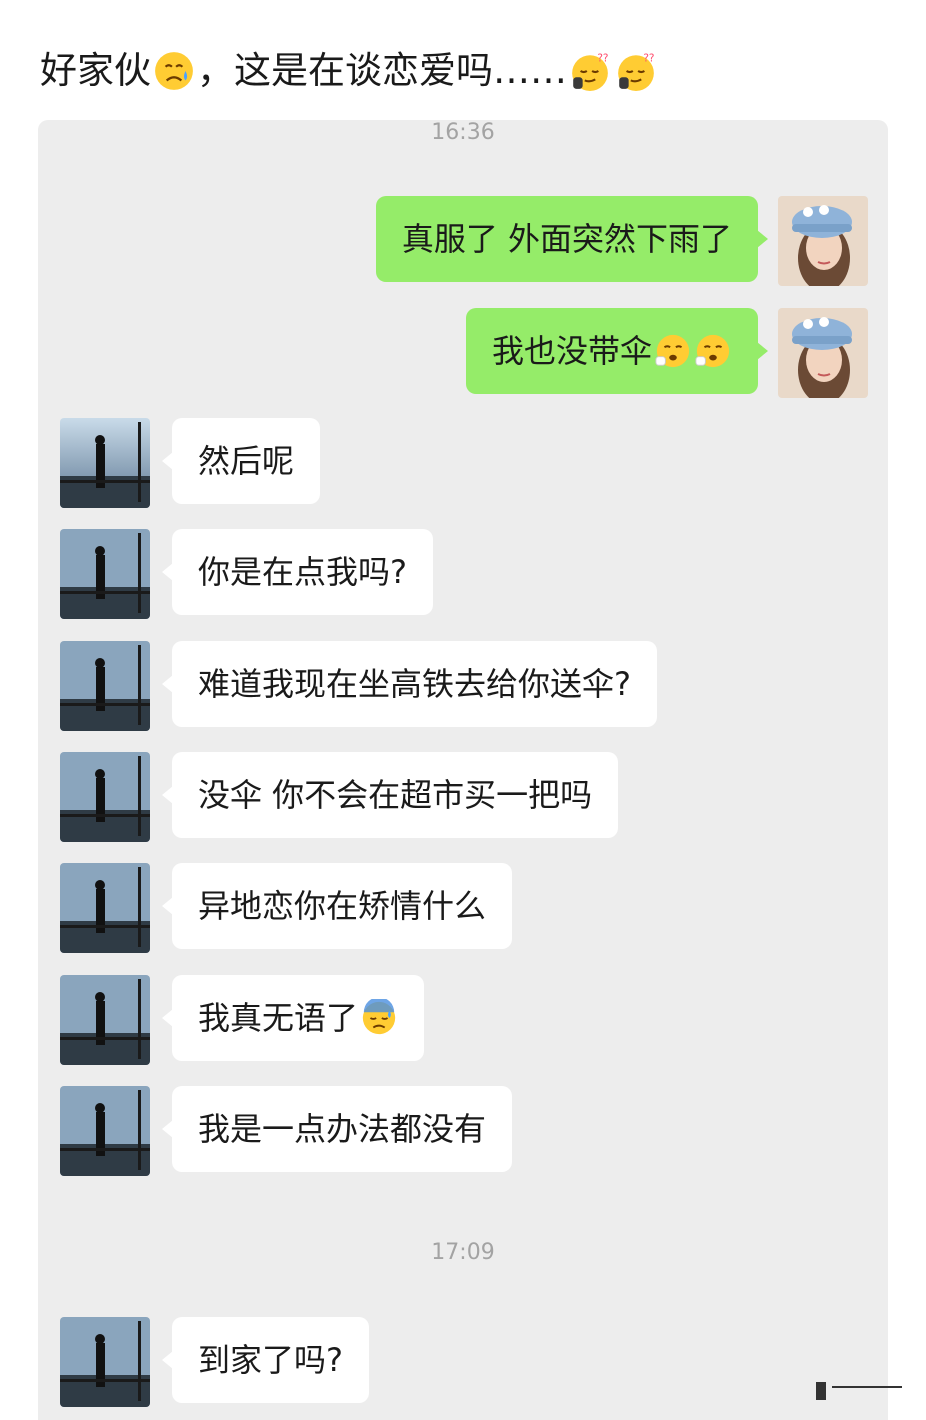 This screenshot has height=1420, width=926. Describe the element at coordinates (379, 1018) in the screenshot. I see `downcast-sweat-emoji-icon` at that location.